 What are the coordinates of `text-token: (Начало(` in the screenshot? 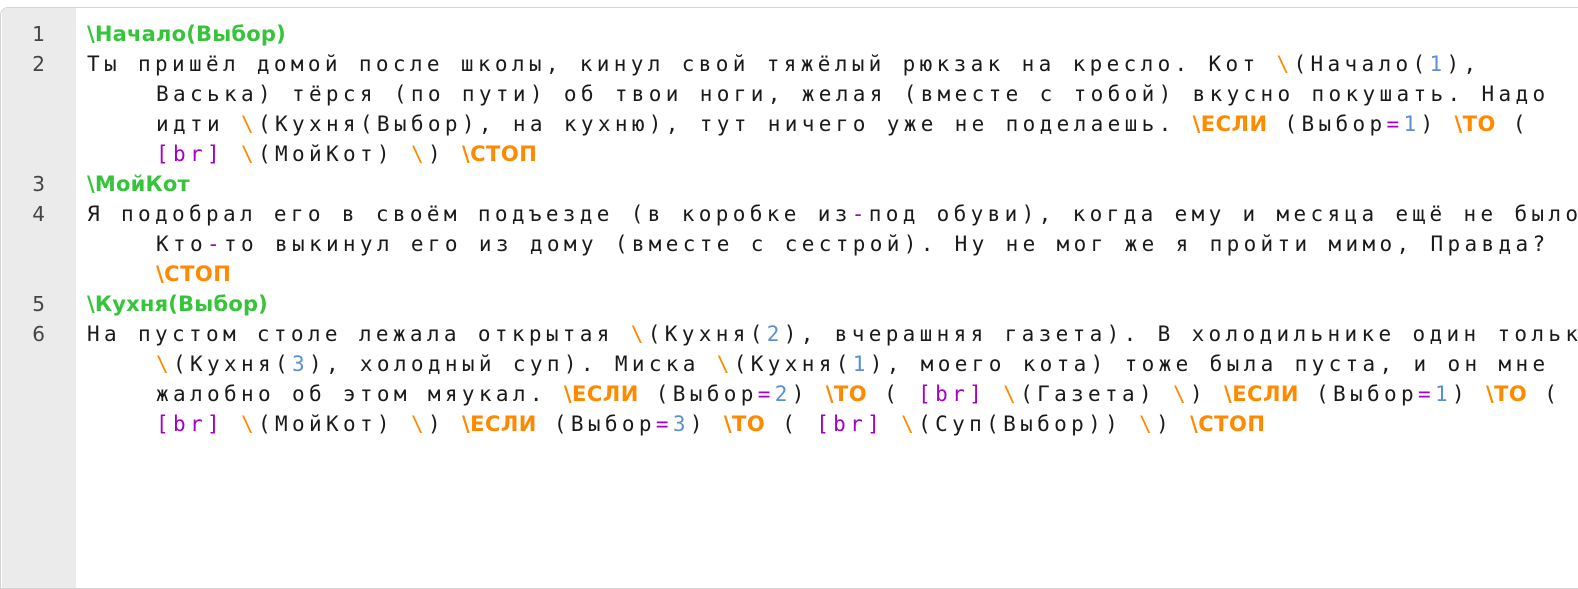 It's located at (1361, 64).